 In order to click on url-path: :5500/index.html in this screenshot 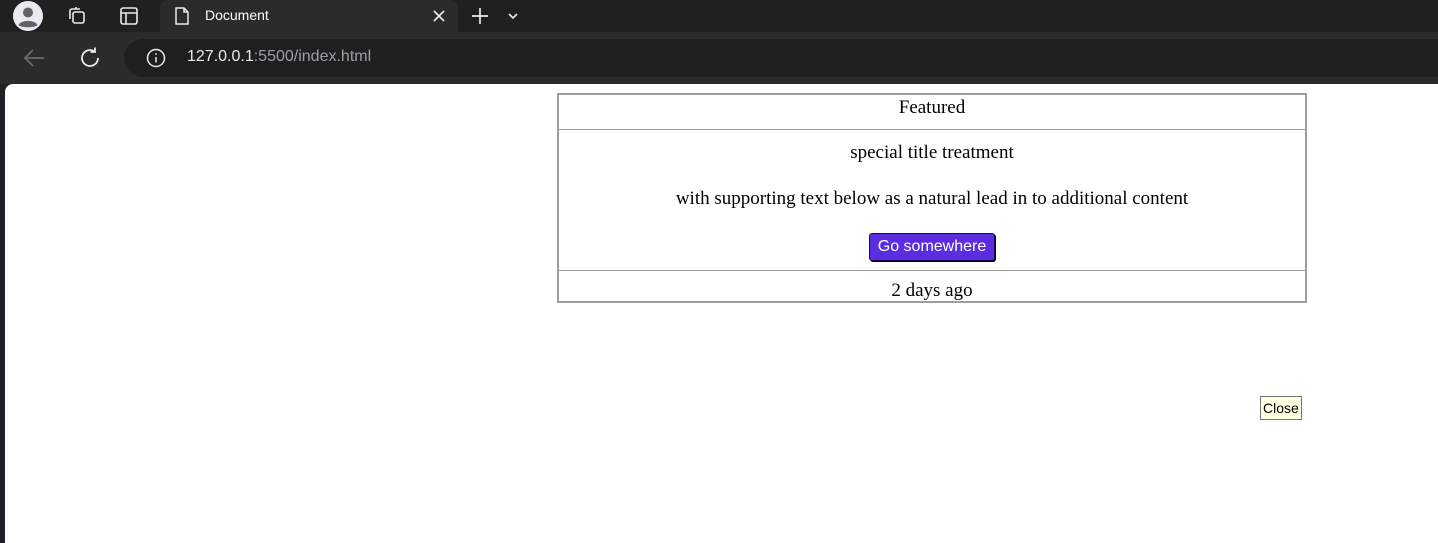, I will do `click(312, 56)`.